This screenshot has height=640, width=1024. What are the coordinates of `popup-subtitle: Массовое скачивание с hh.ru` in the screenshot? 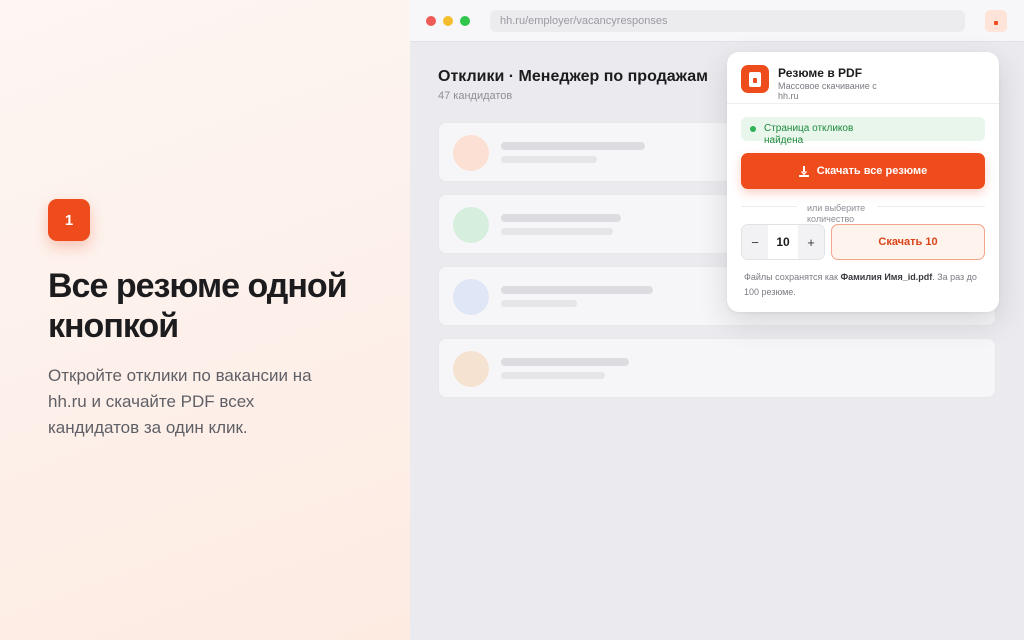 It's located at (827, 91).